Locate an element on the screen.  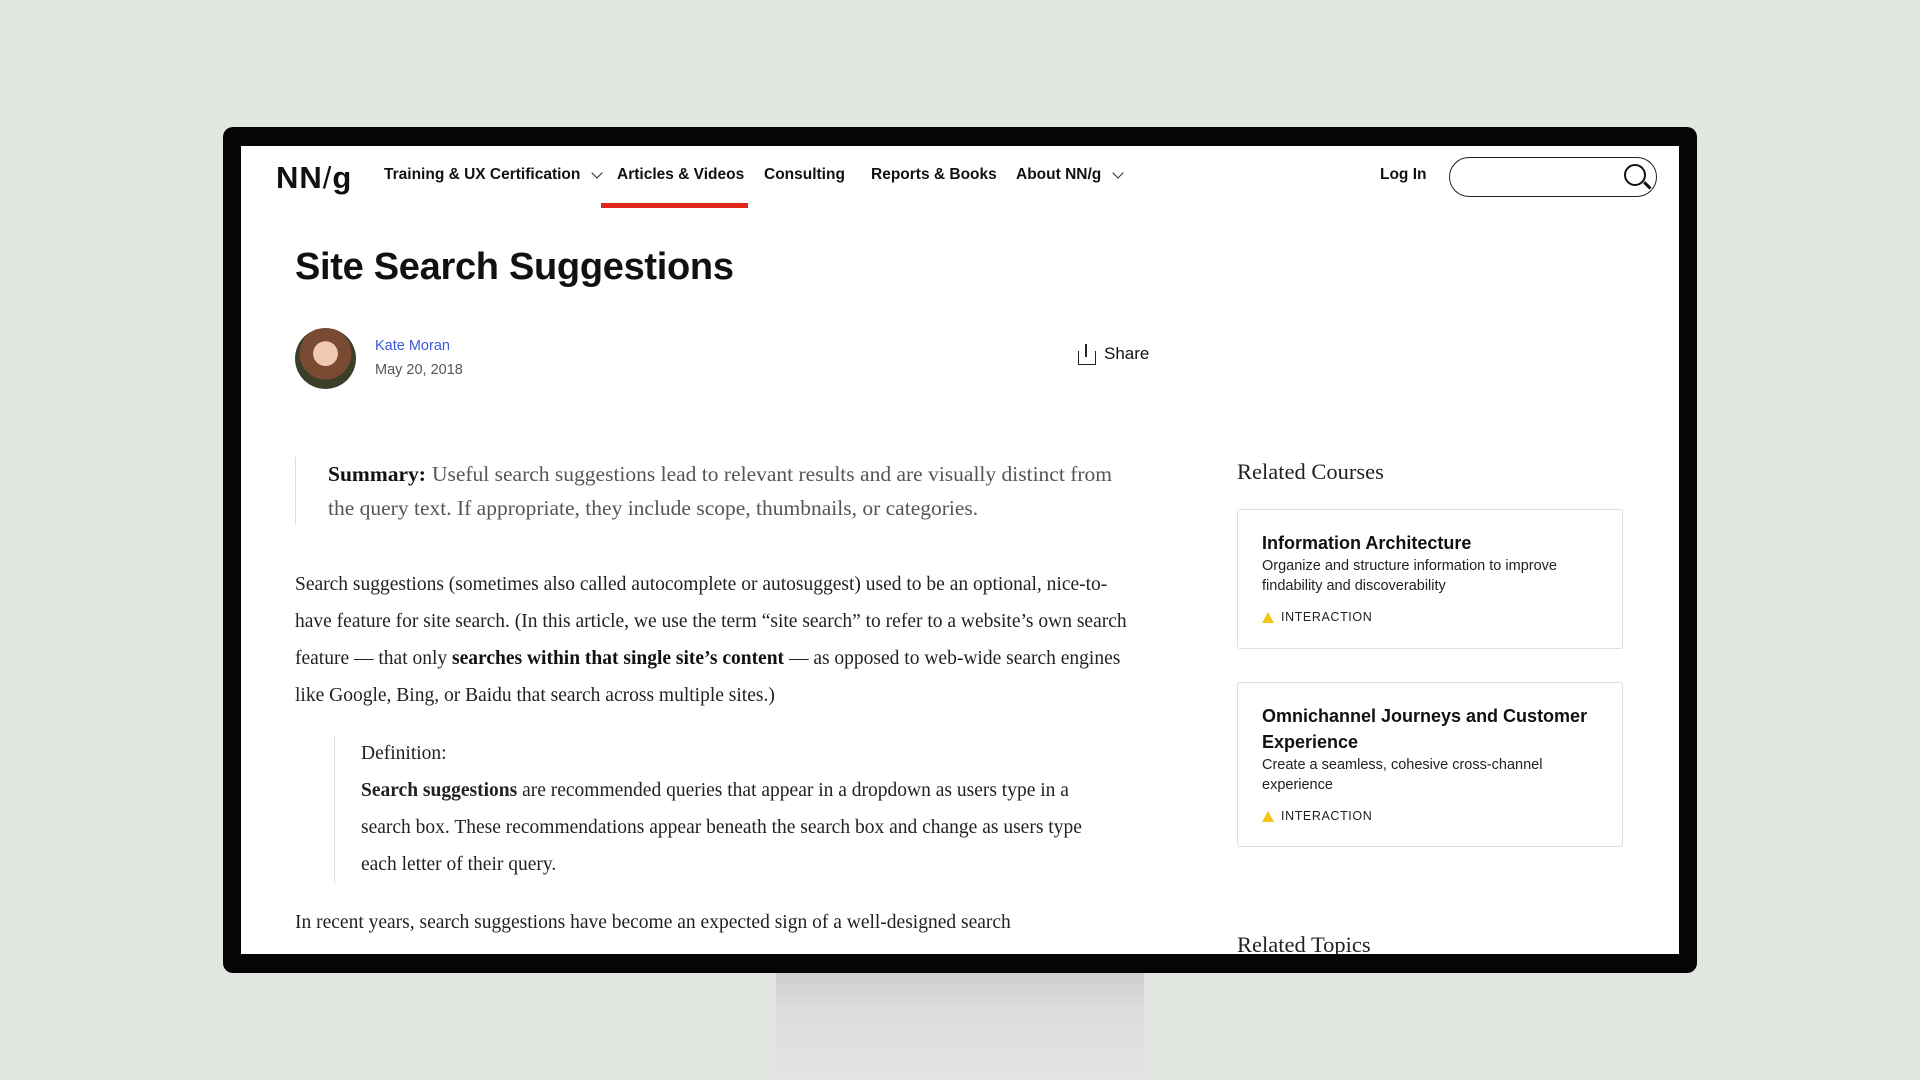
login-link: Log In is located at coordinates (1403, 175).